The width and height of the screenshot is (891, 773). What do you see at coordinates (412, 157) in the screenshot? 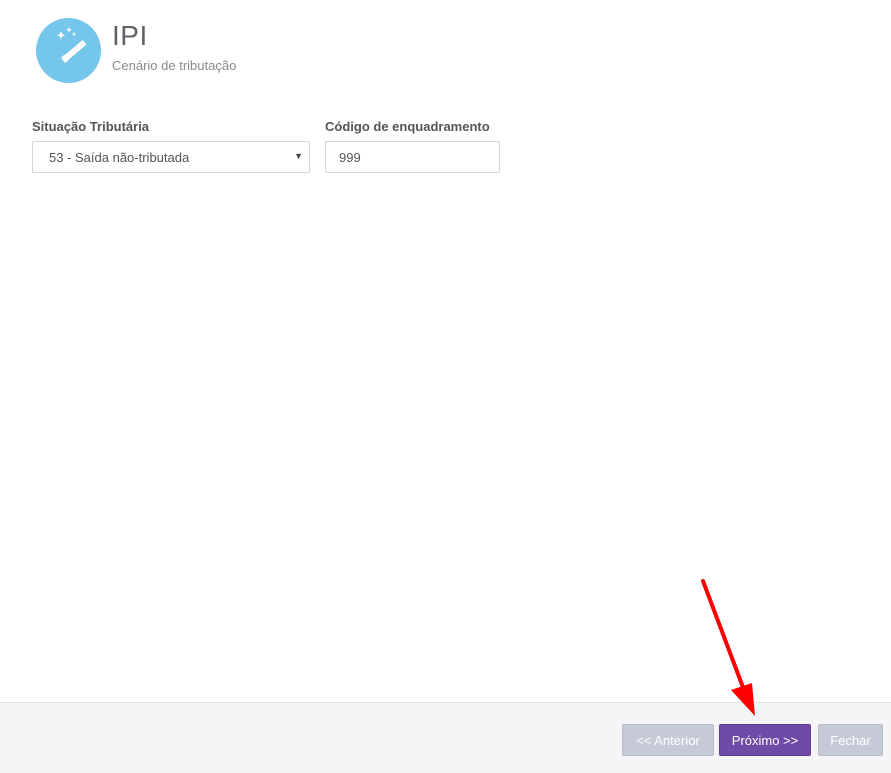
I see `codigo-enquadramento-input: 999` at bounding box center [412, 157].